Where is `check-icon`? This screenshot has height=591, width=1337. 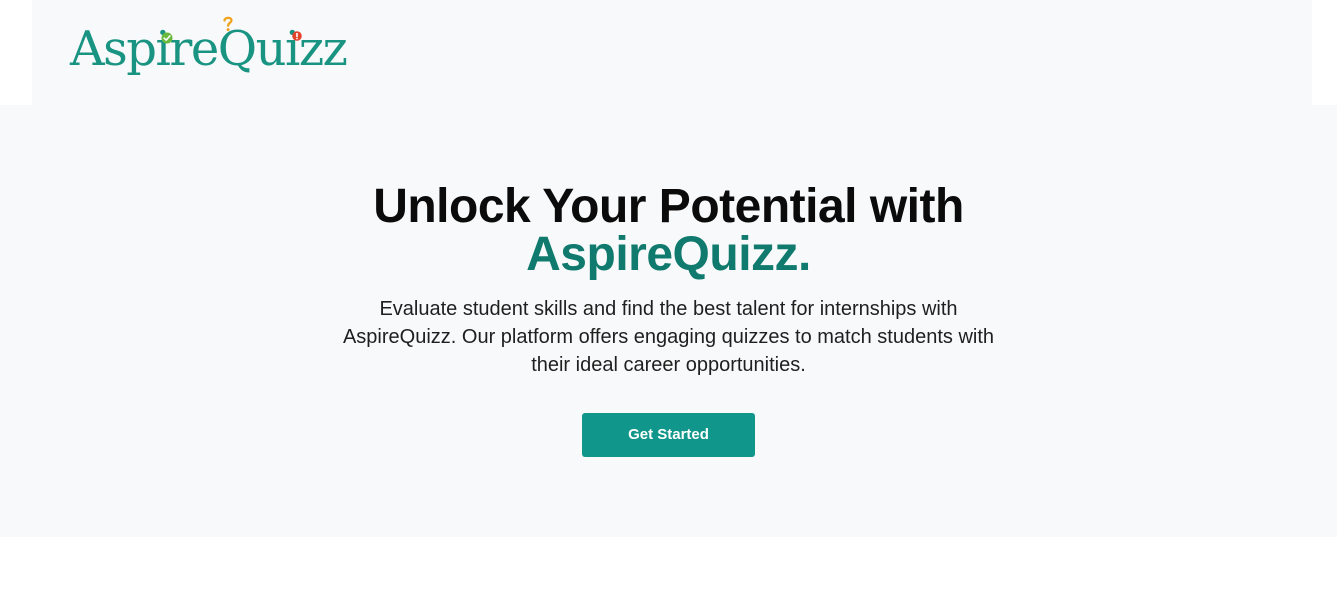
check-icon is located at coordinates (167, 38).